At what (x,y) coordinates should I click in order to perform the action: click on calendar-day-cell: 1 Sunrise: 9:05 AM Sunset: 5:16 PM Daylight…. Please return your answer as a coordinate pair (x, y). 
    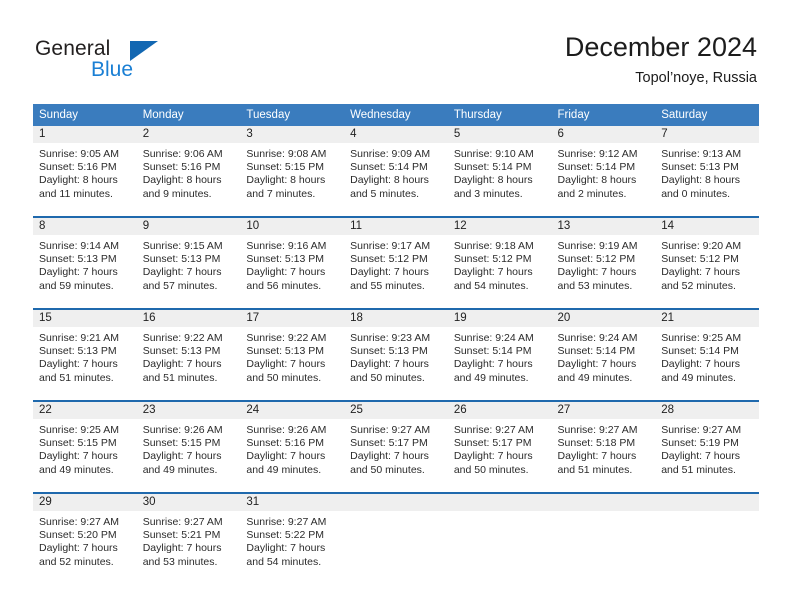
    Looking at the image, I should click on (85, 171).